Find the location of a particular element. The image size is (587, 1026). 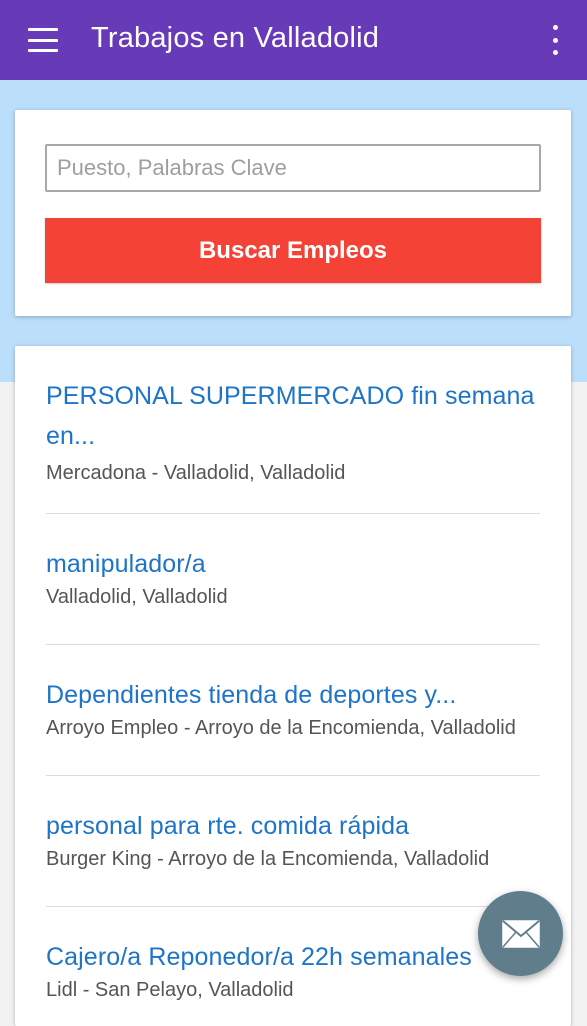

hamburger-menu-icon is located at coordinates (43, 40).